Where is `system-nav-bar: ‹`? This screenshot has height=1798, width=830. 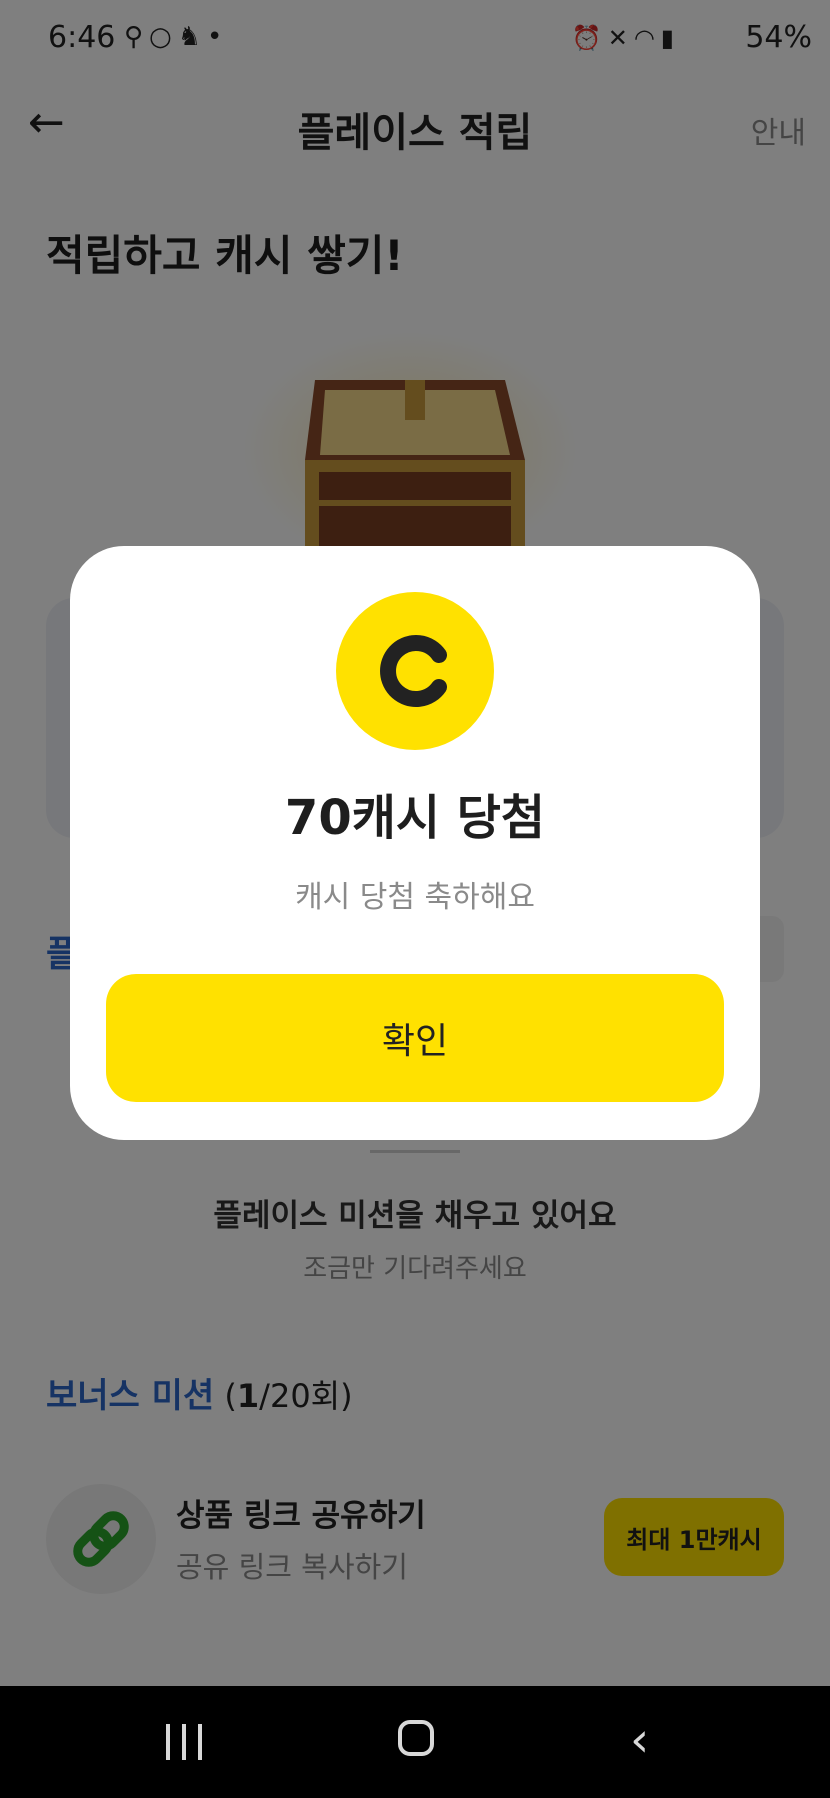
system-nav-bar: ‹ is located at coordinates (415, 1742).